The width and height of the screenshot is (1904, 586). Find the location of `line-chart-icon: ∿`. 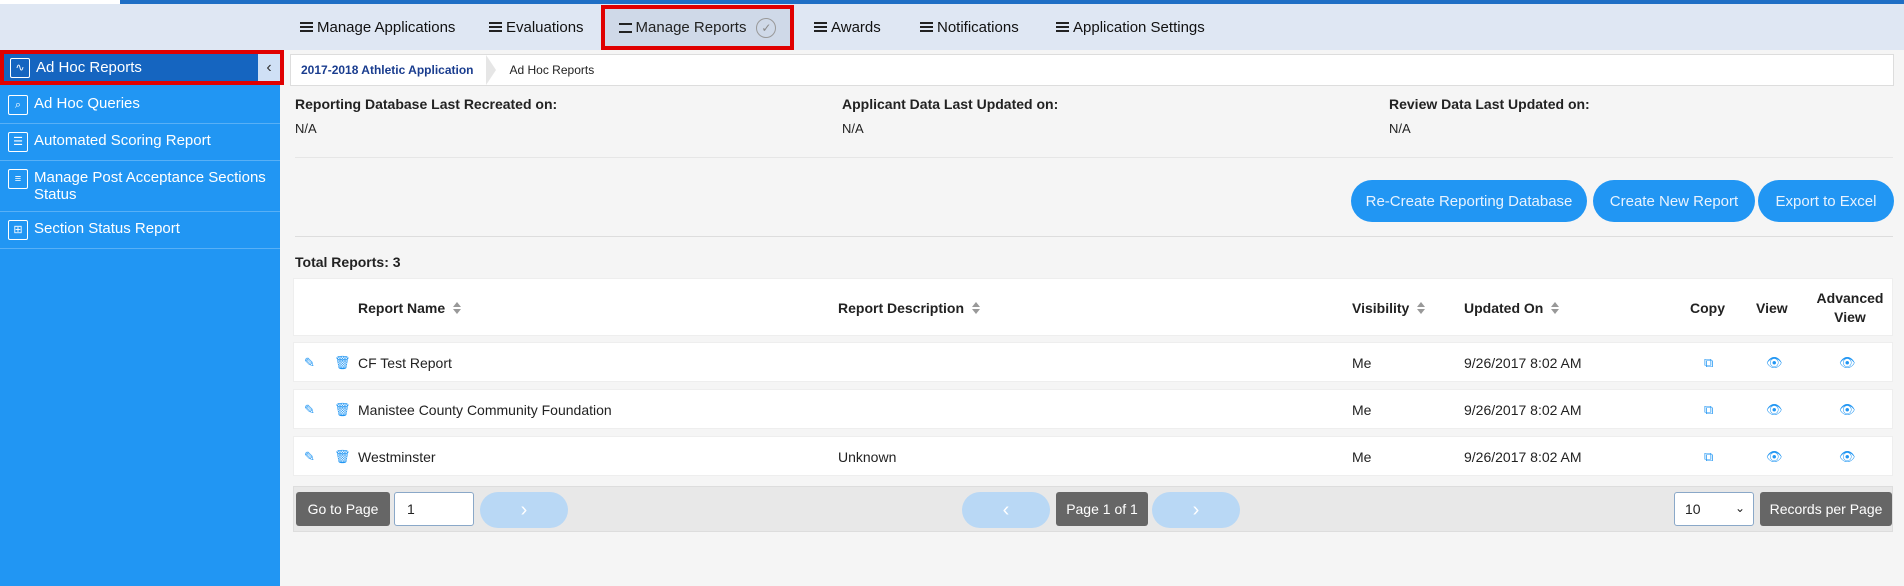

line-chart-icon: ∿ is located at coordinates (20, 67).